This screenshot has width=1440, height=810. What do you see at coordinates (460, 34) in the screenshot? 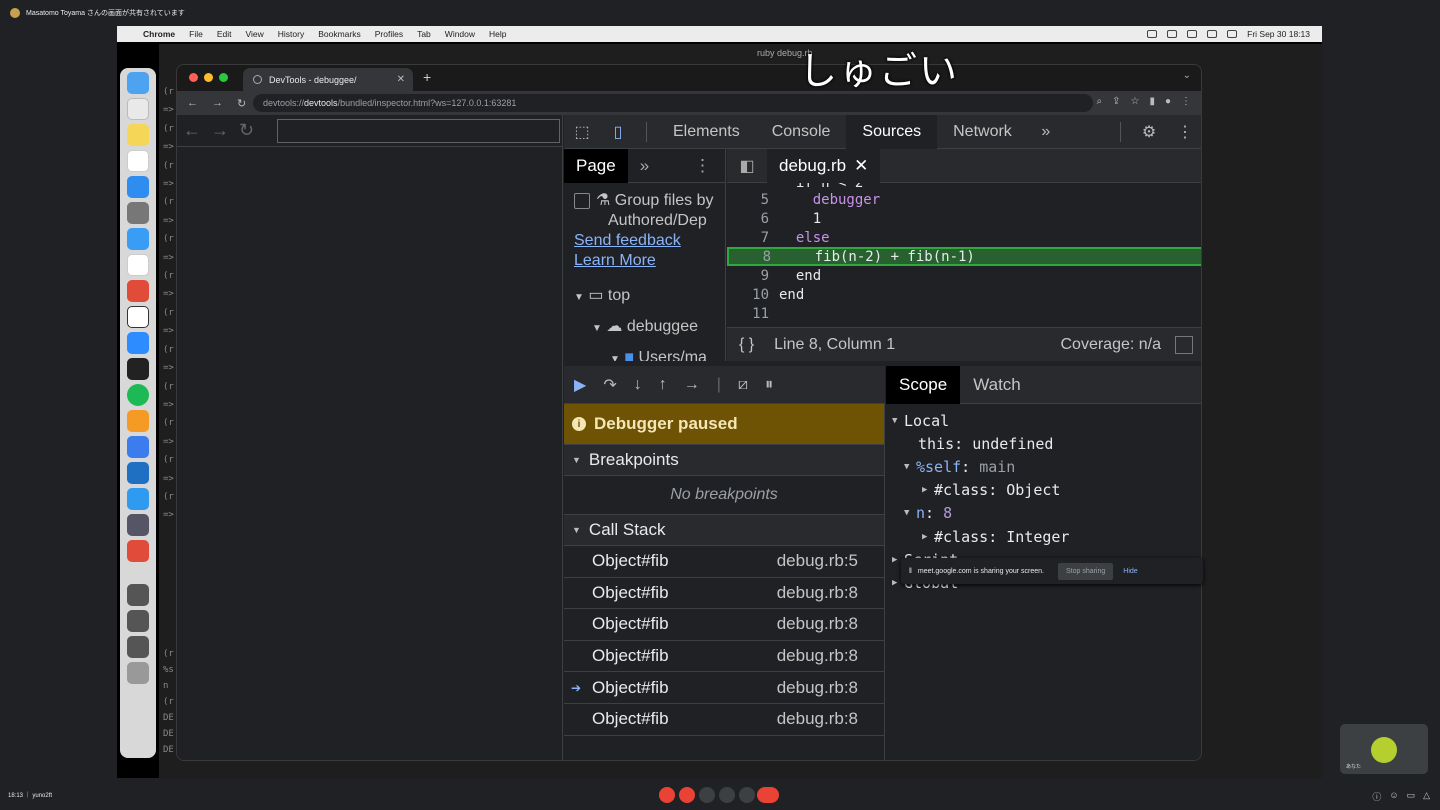
I see `menu-window: Window` at bounding box center [460, 34].